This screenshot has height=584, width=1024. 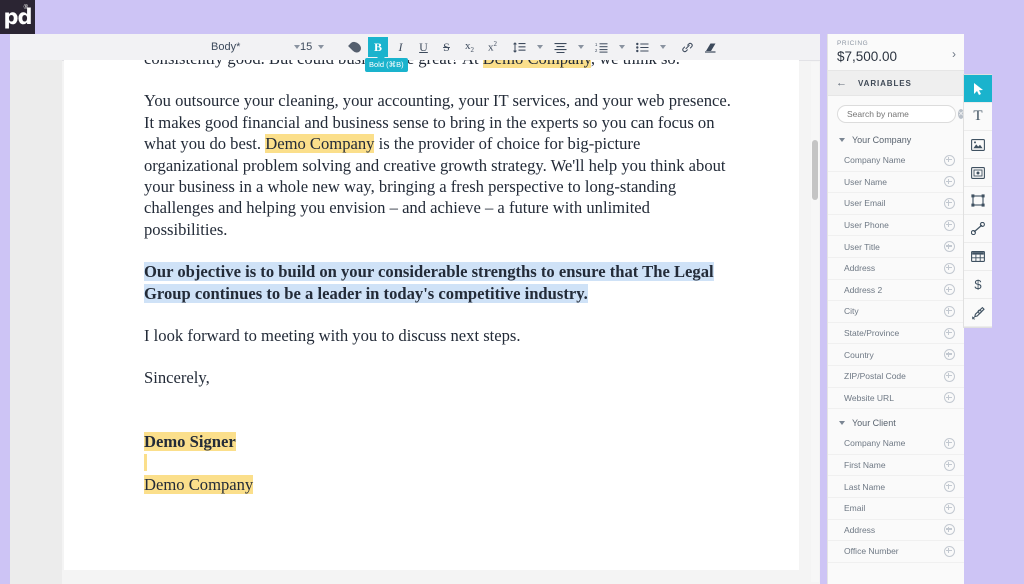 What do you see at coordinates (865, 181) in the screenshot?
I see `variable-name: User Name` at bounding box center [865, 181].